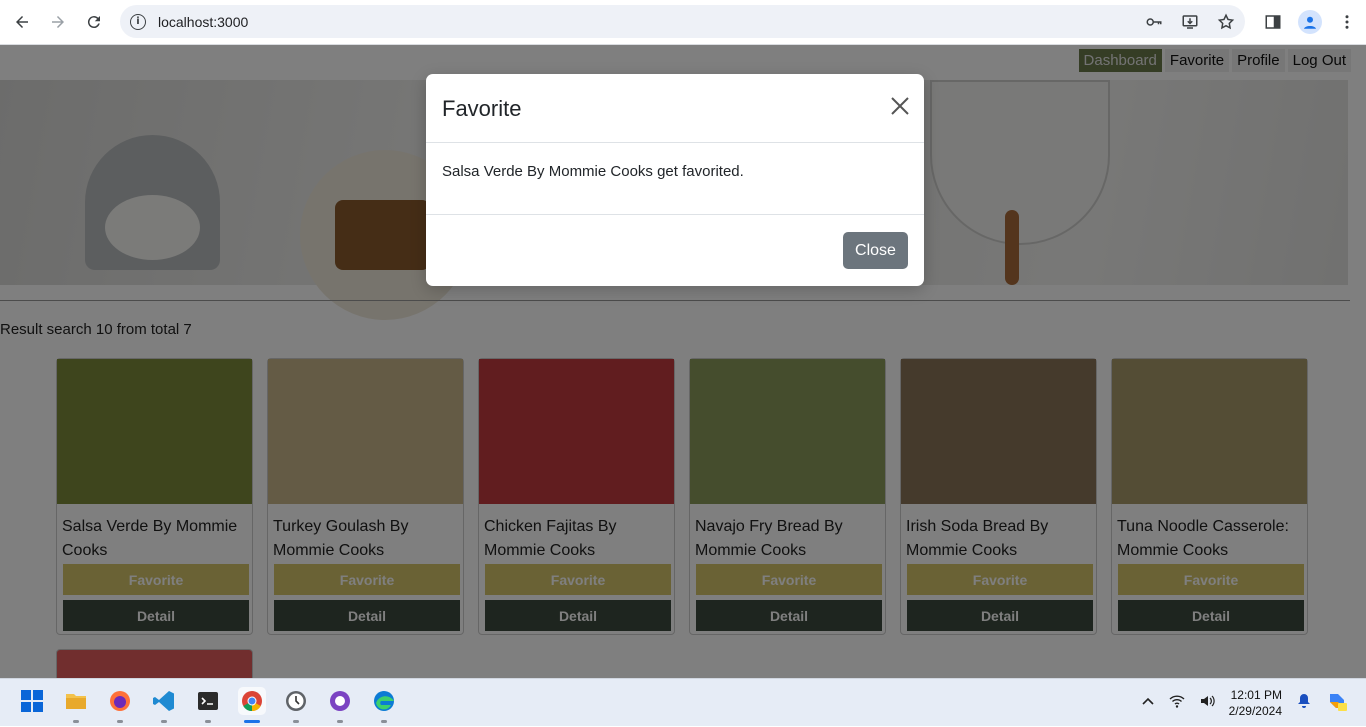  Describe the element at coordinates (76, 705) in the screenshot. I see `file-explorer-icon` at that location.